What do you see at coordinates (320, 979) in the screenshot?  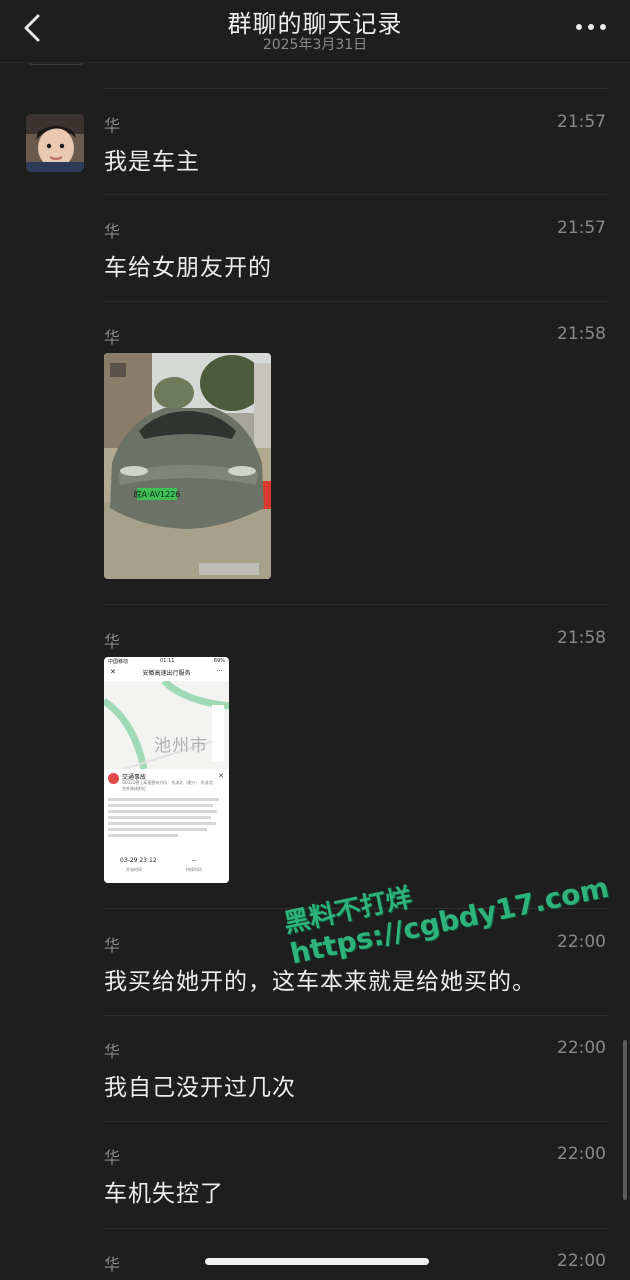 I see `message-text: 我买给她开的，这车本来就是给她买的。` at bounding box center [320, 979].